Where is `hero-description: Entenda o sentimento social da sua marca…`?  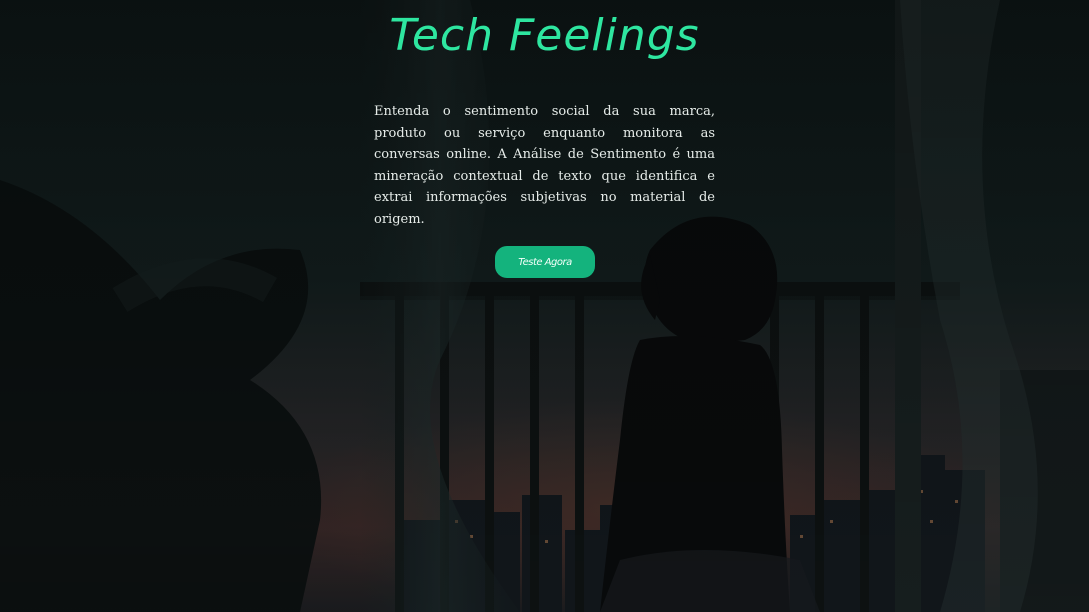
hero-description: Entenda o sentimento social da sua marca… is located at coordinates (544, 165).